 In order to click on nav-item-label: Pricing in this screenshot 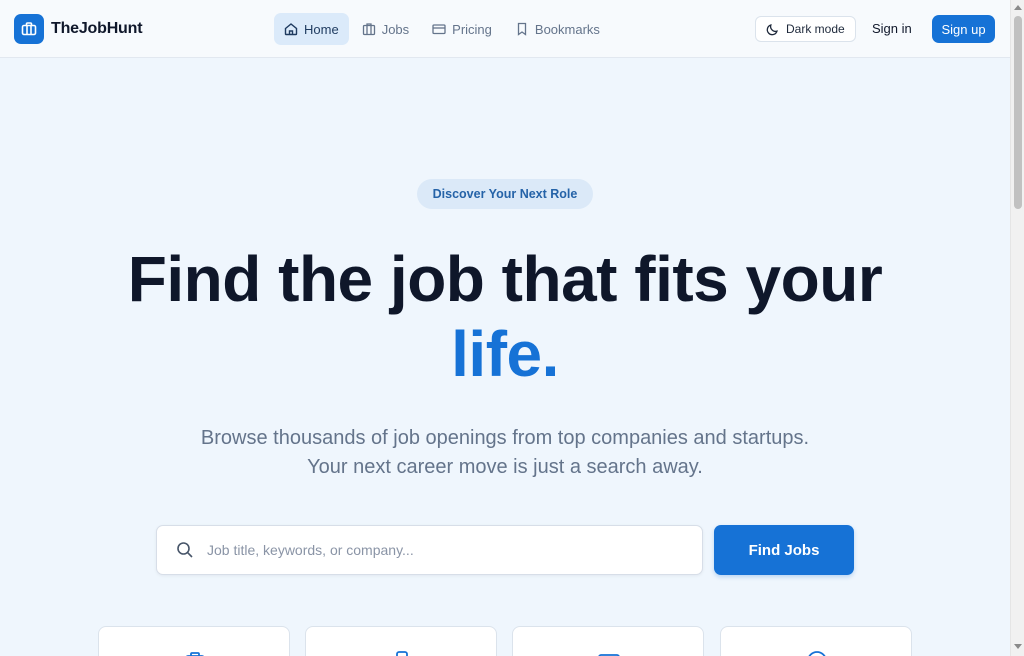, I will do `click(472, 29)`.